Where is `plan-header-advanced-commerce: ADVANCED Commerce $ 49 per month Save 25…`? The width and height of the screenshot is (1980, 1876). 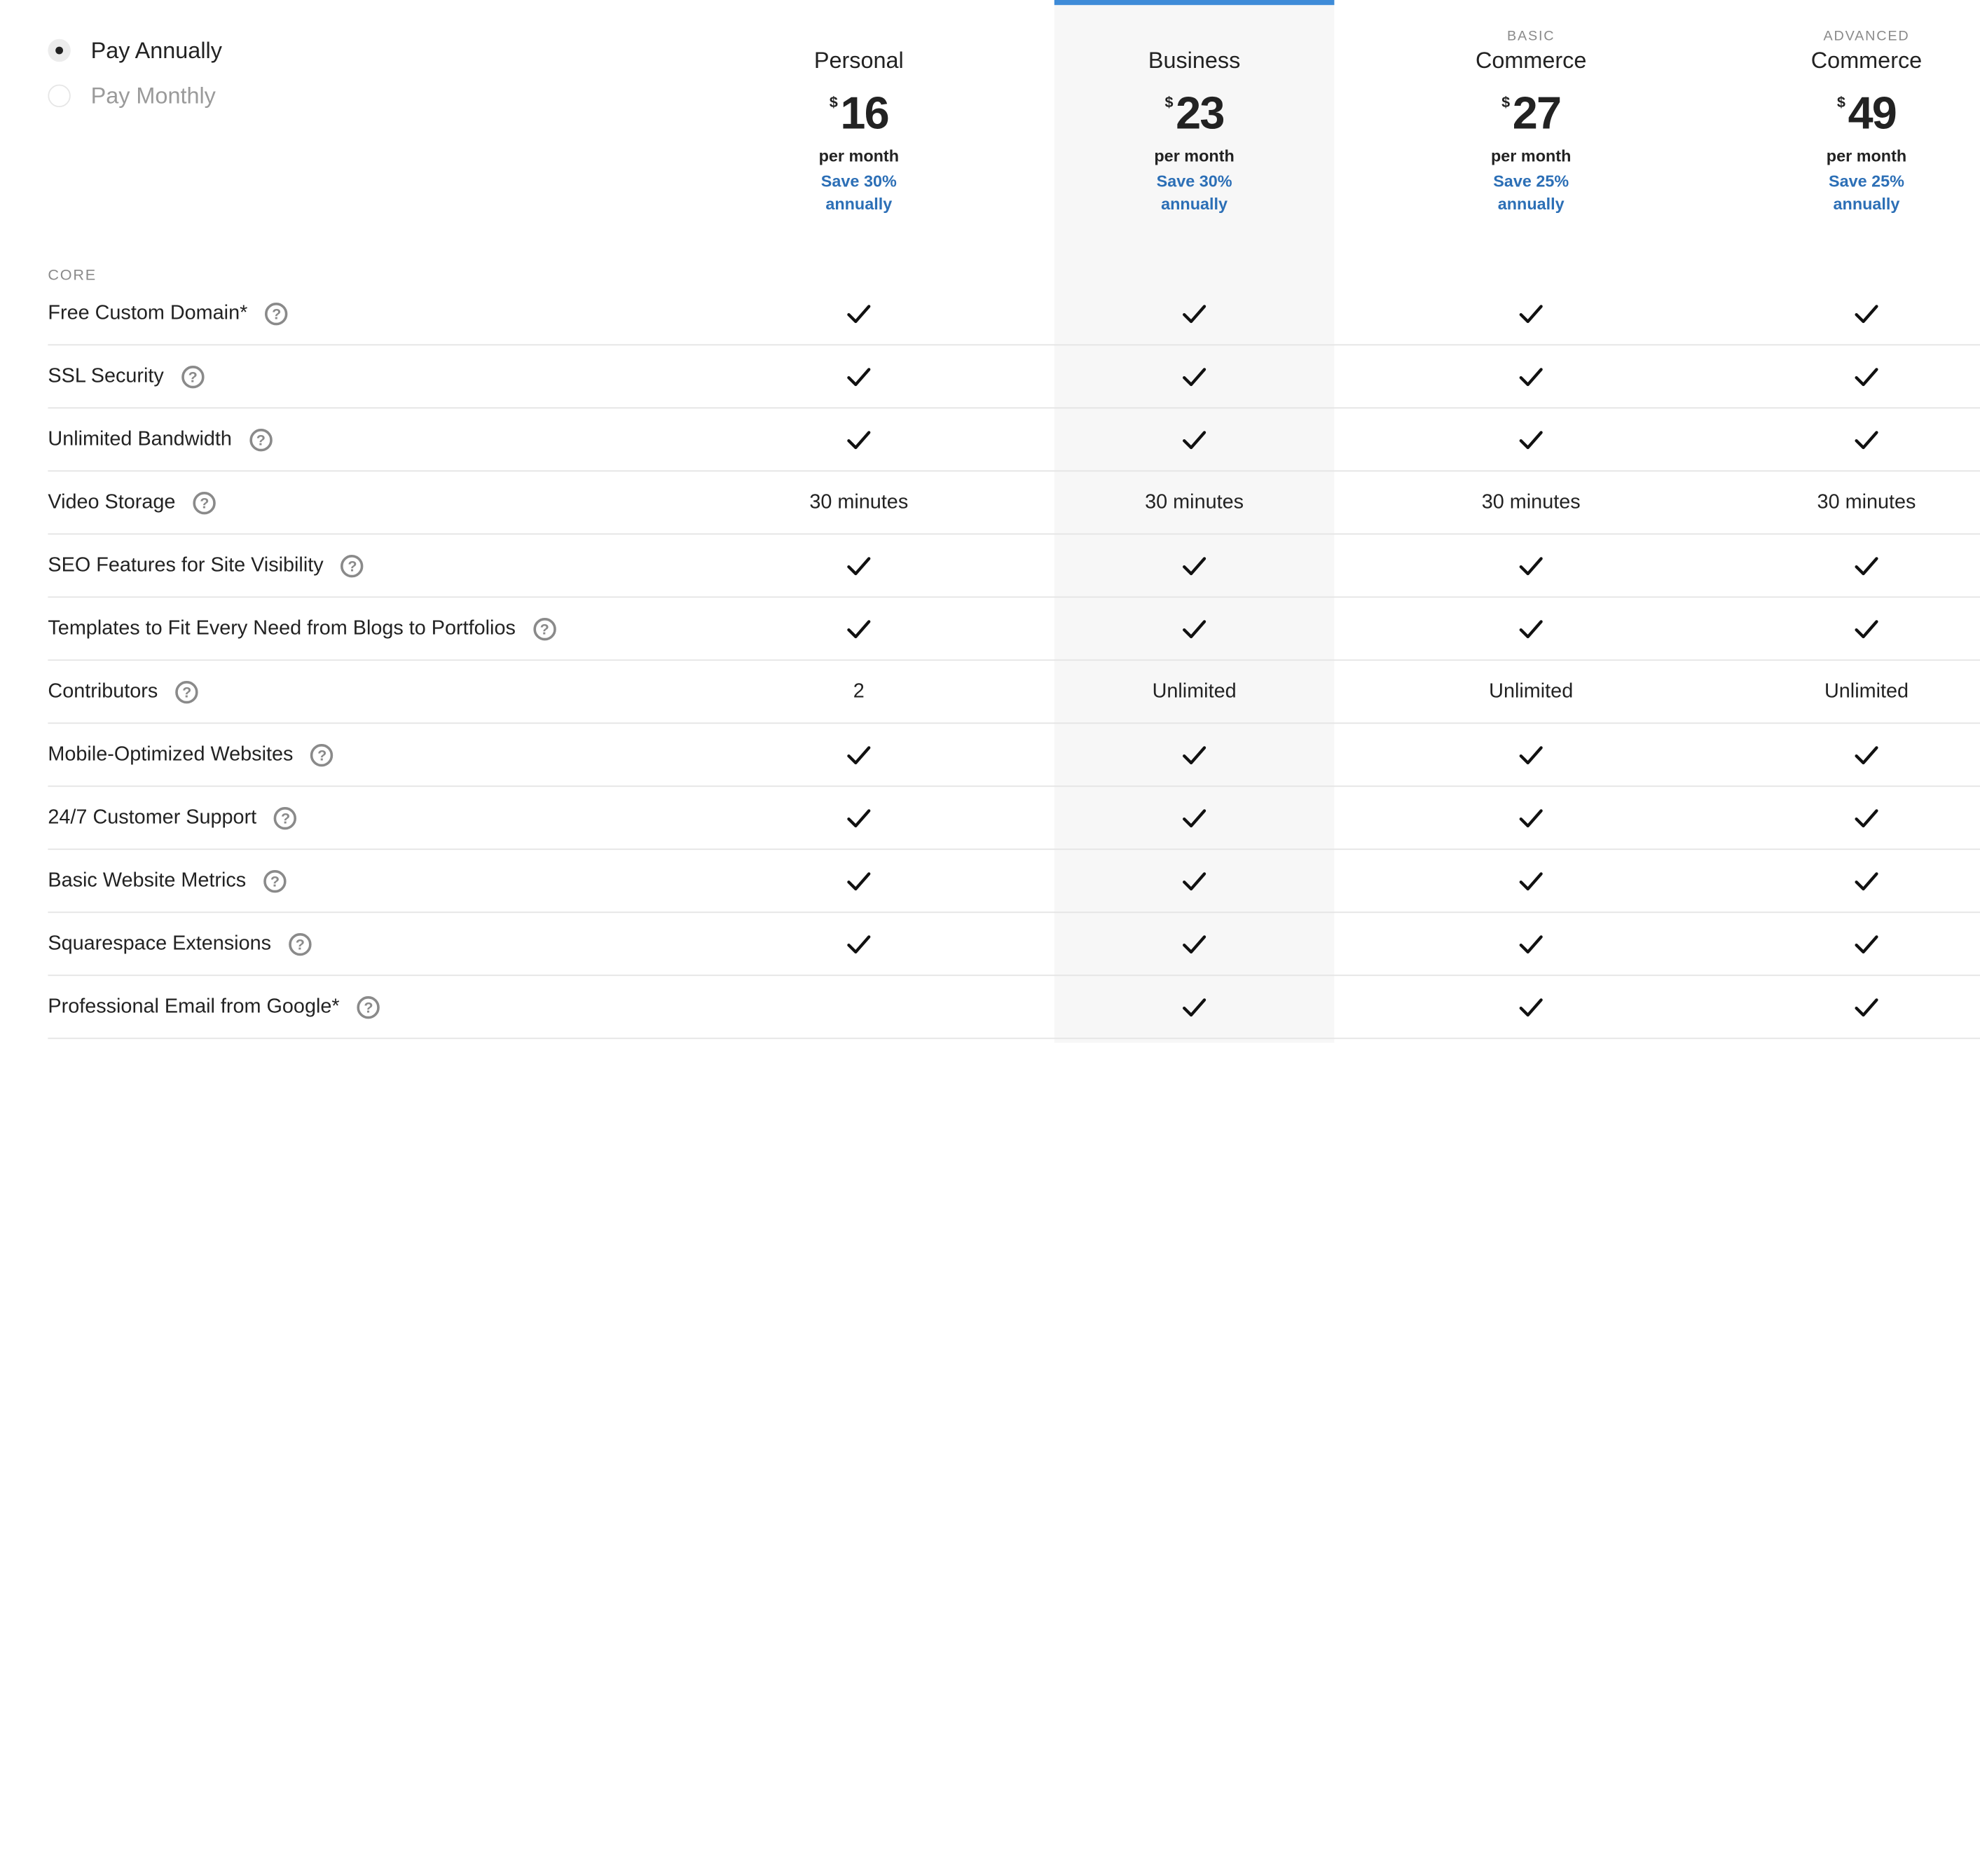
plan-header-advanced-commerce: ADVANCED Commerce $ 49 per month Save 25… is located at coordinates (1853, 108).